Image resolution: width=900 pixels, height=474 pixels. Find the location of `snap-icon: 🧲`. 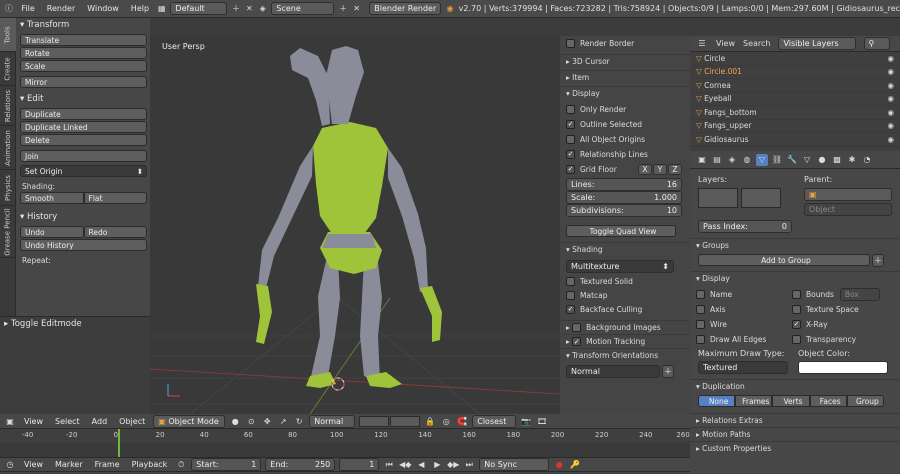

snap-icon: 🧲 is located at coordinates (462, 421).